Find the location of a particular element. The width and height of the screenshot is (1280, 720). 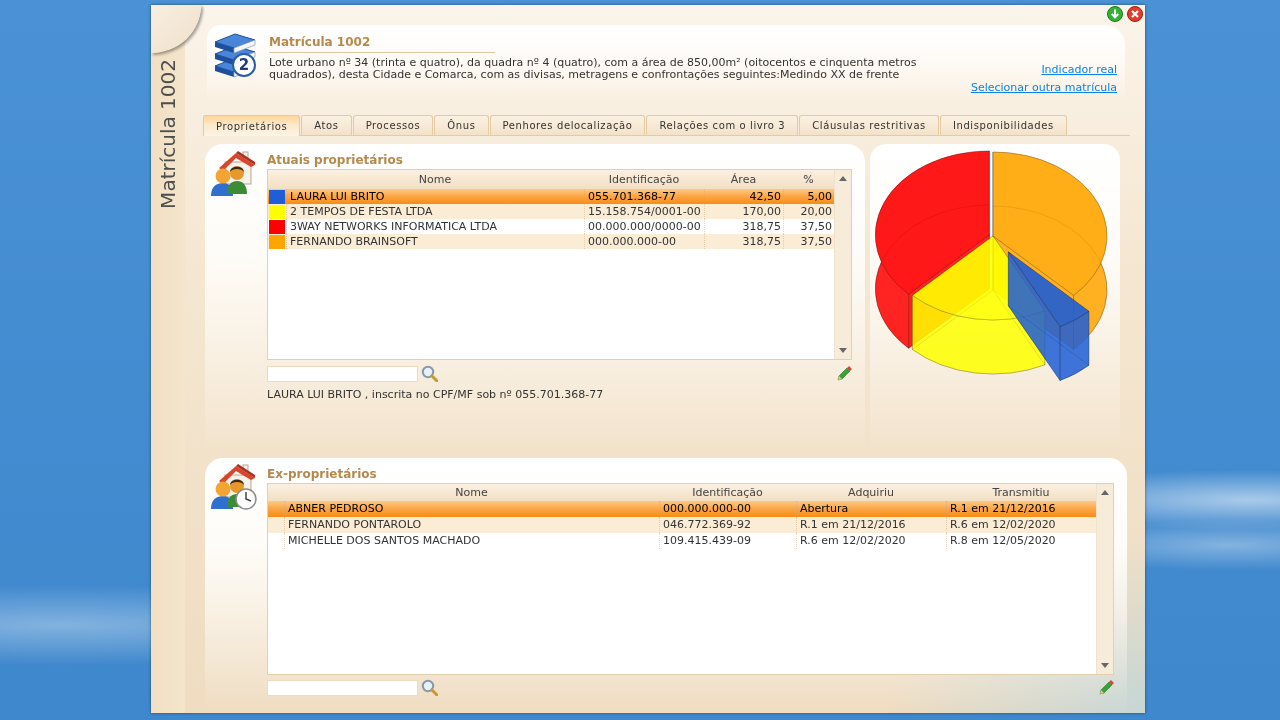

house-people-icon is located at coordinates (232, 173).